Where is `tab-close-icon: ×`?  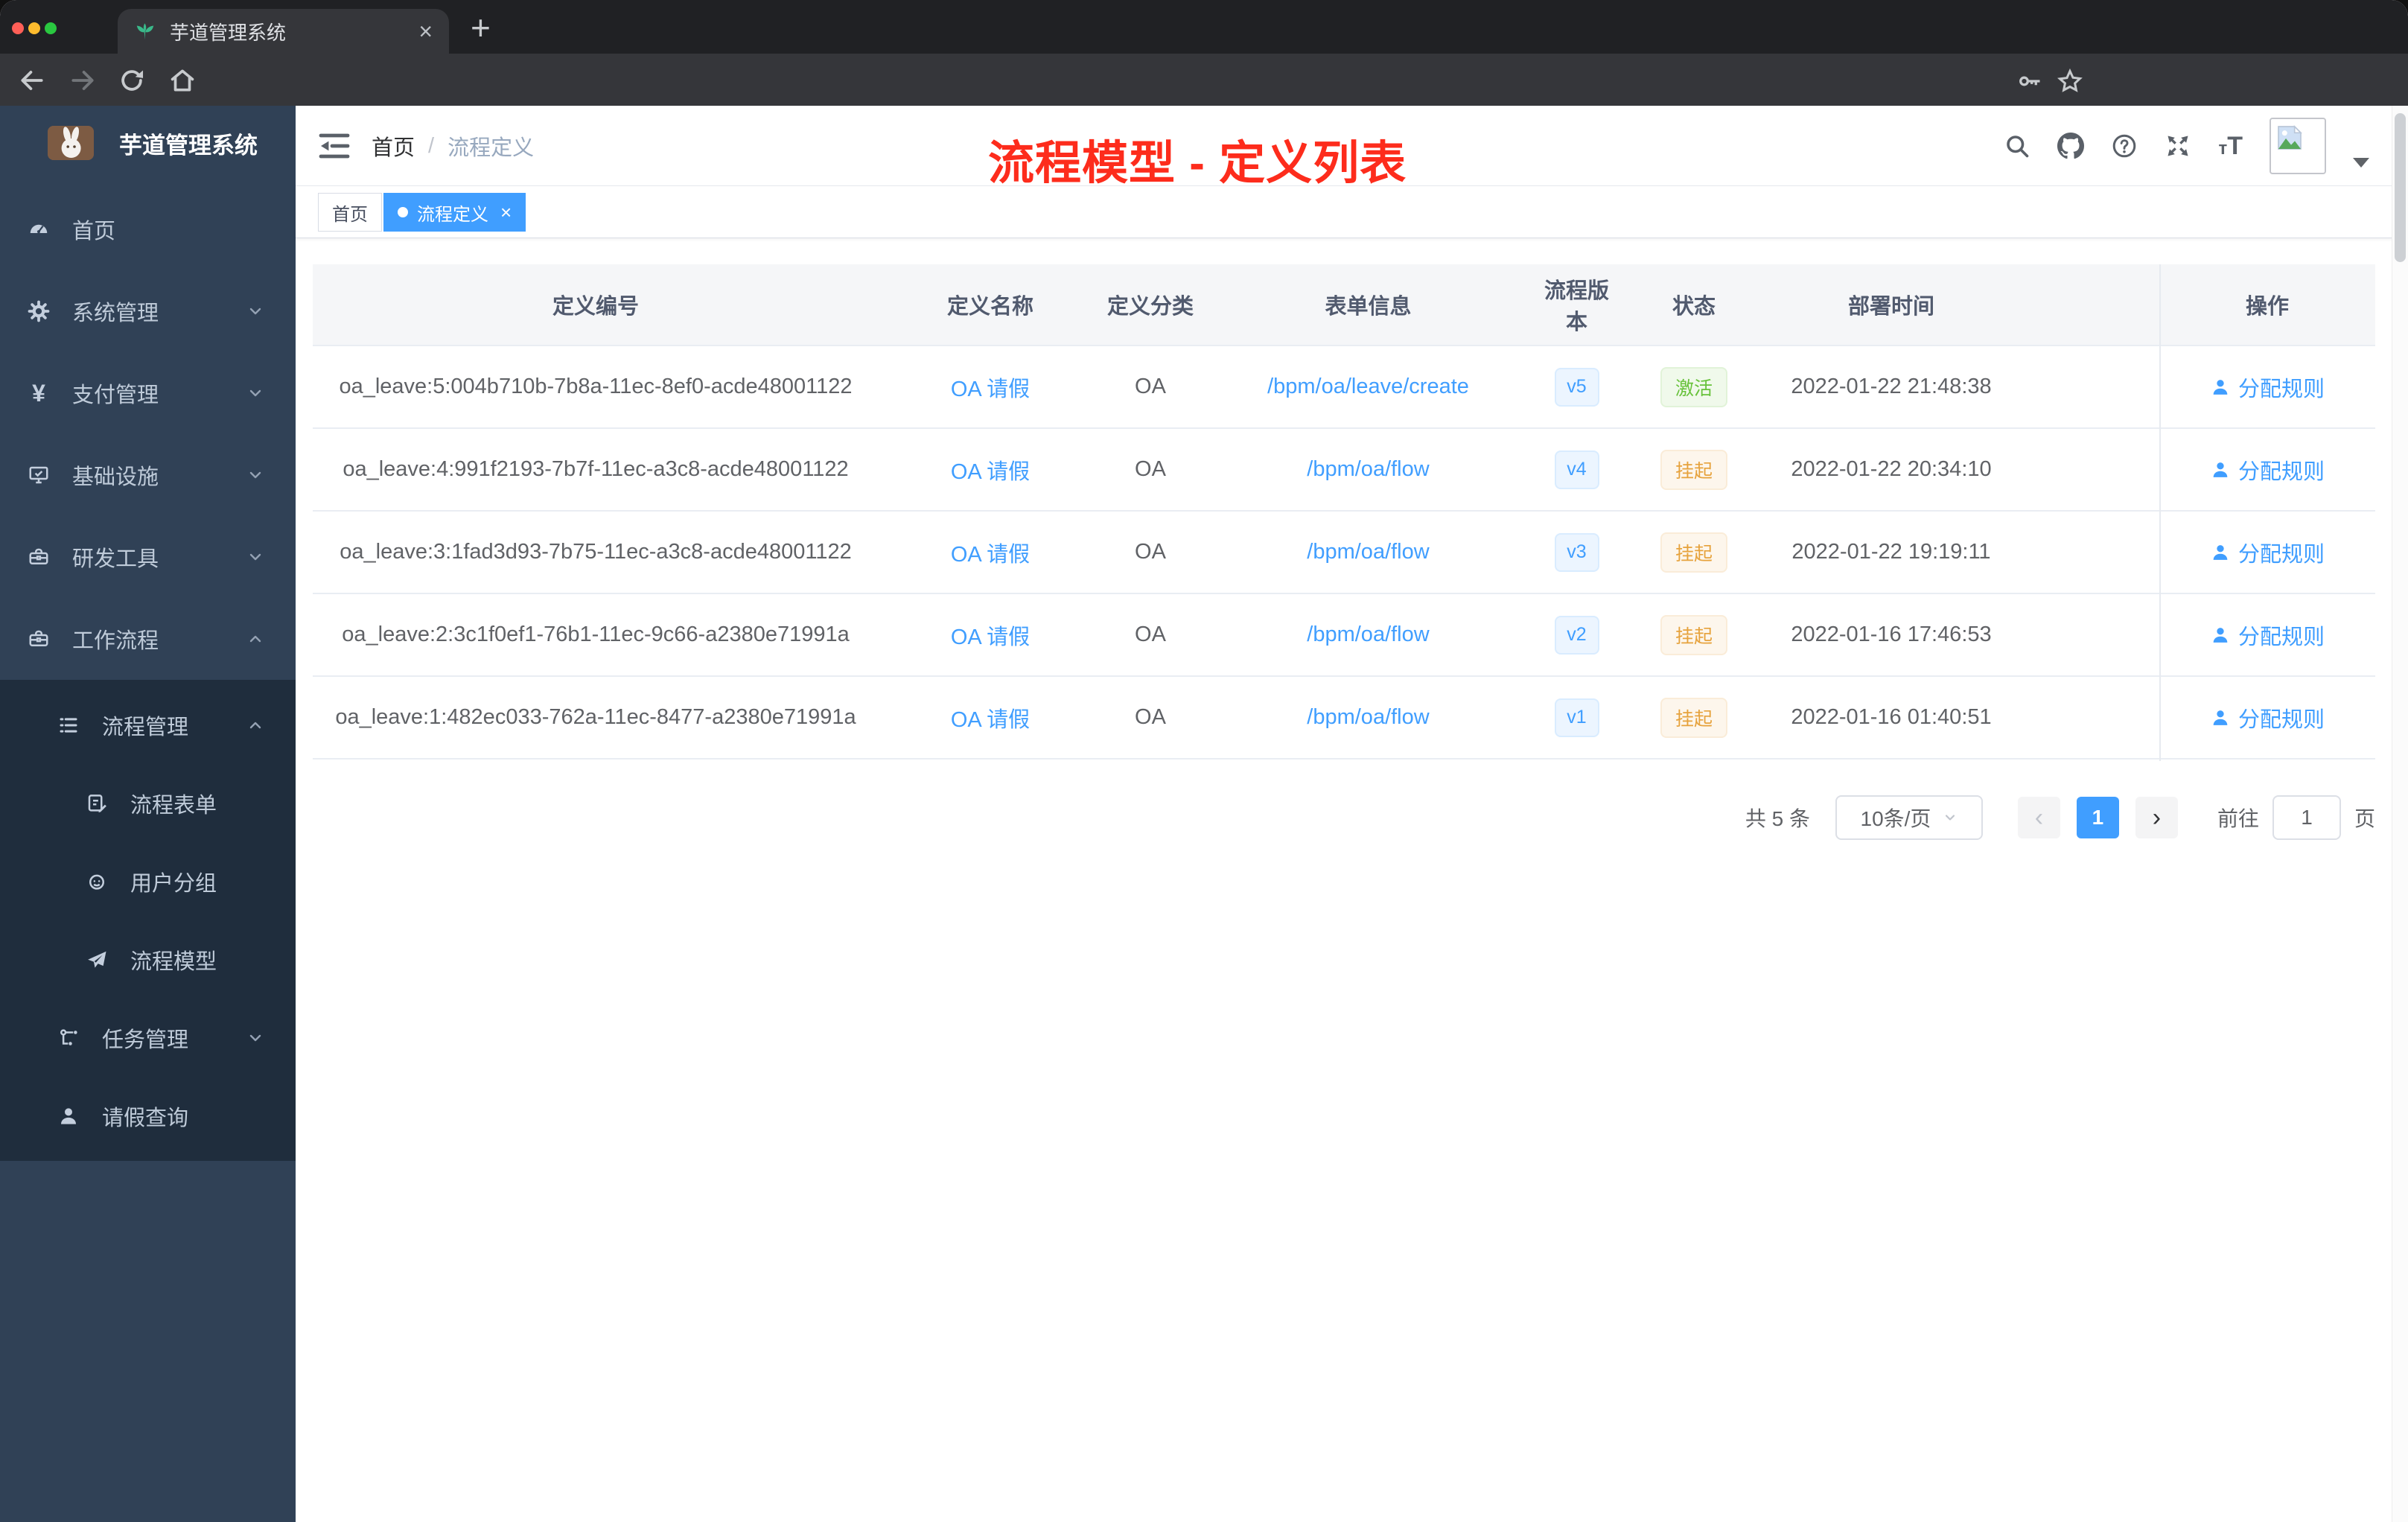 tab-close-icon: × is located at coordinates (425, 31).